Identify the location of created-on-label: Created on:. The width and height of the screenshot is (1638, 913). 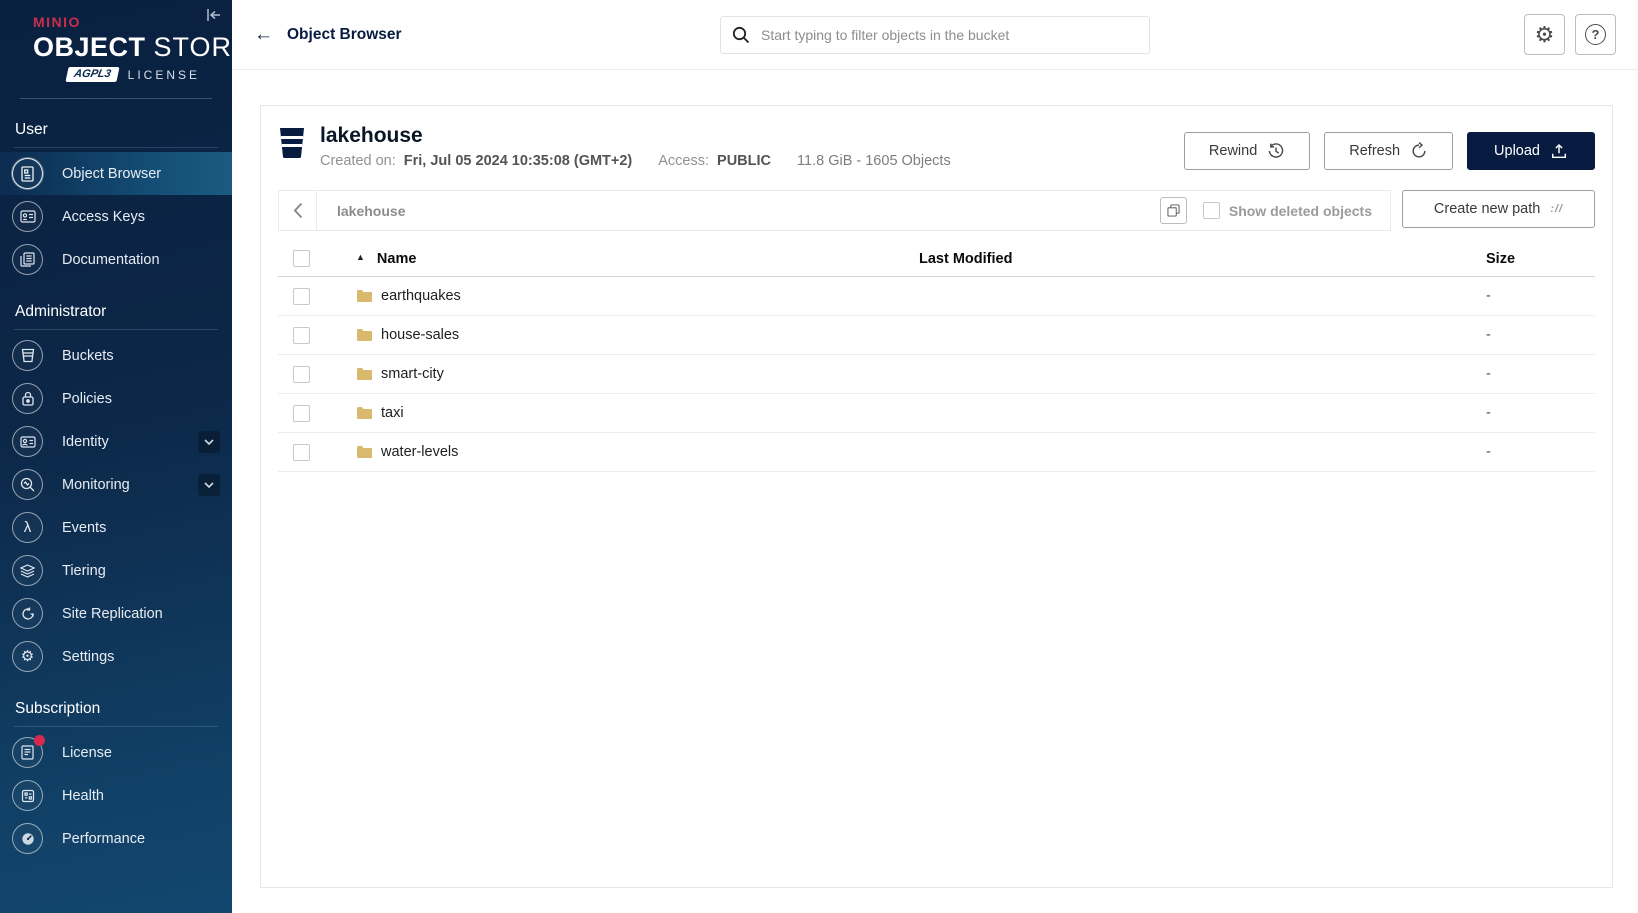
(358, 161).